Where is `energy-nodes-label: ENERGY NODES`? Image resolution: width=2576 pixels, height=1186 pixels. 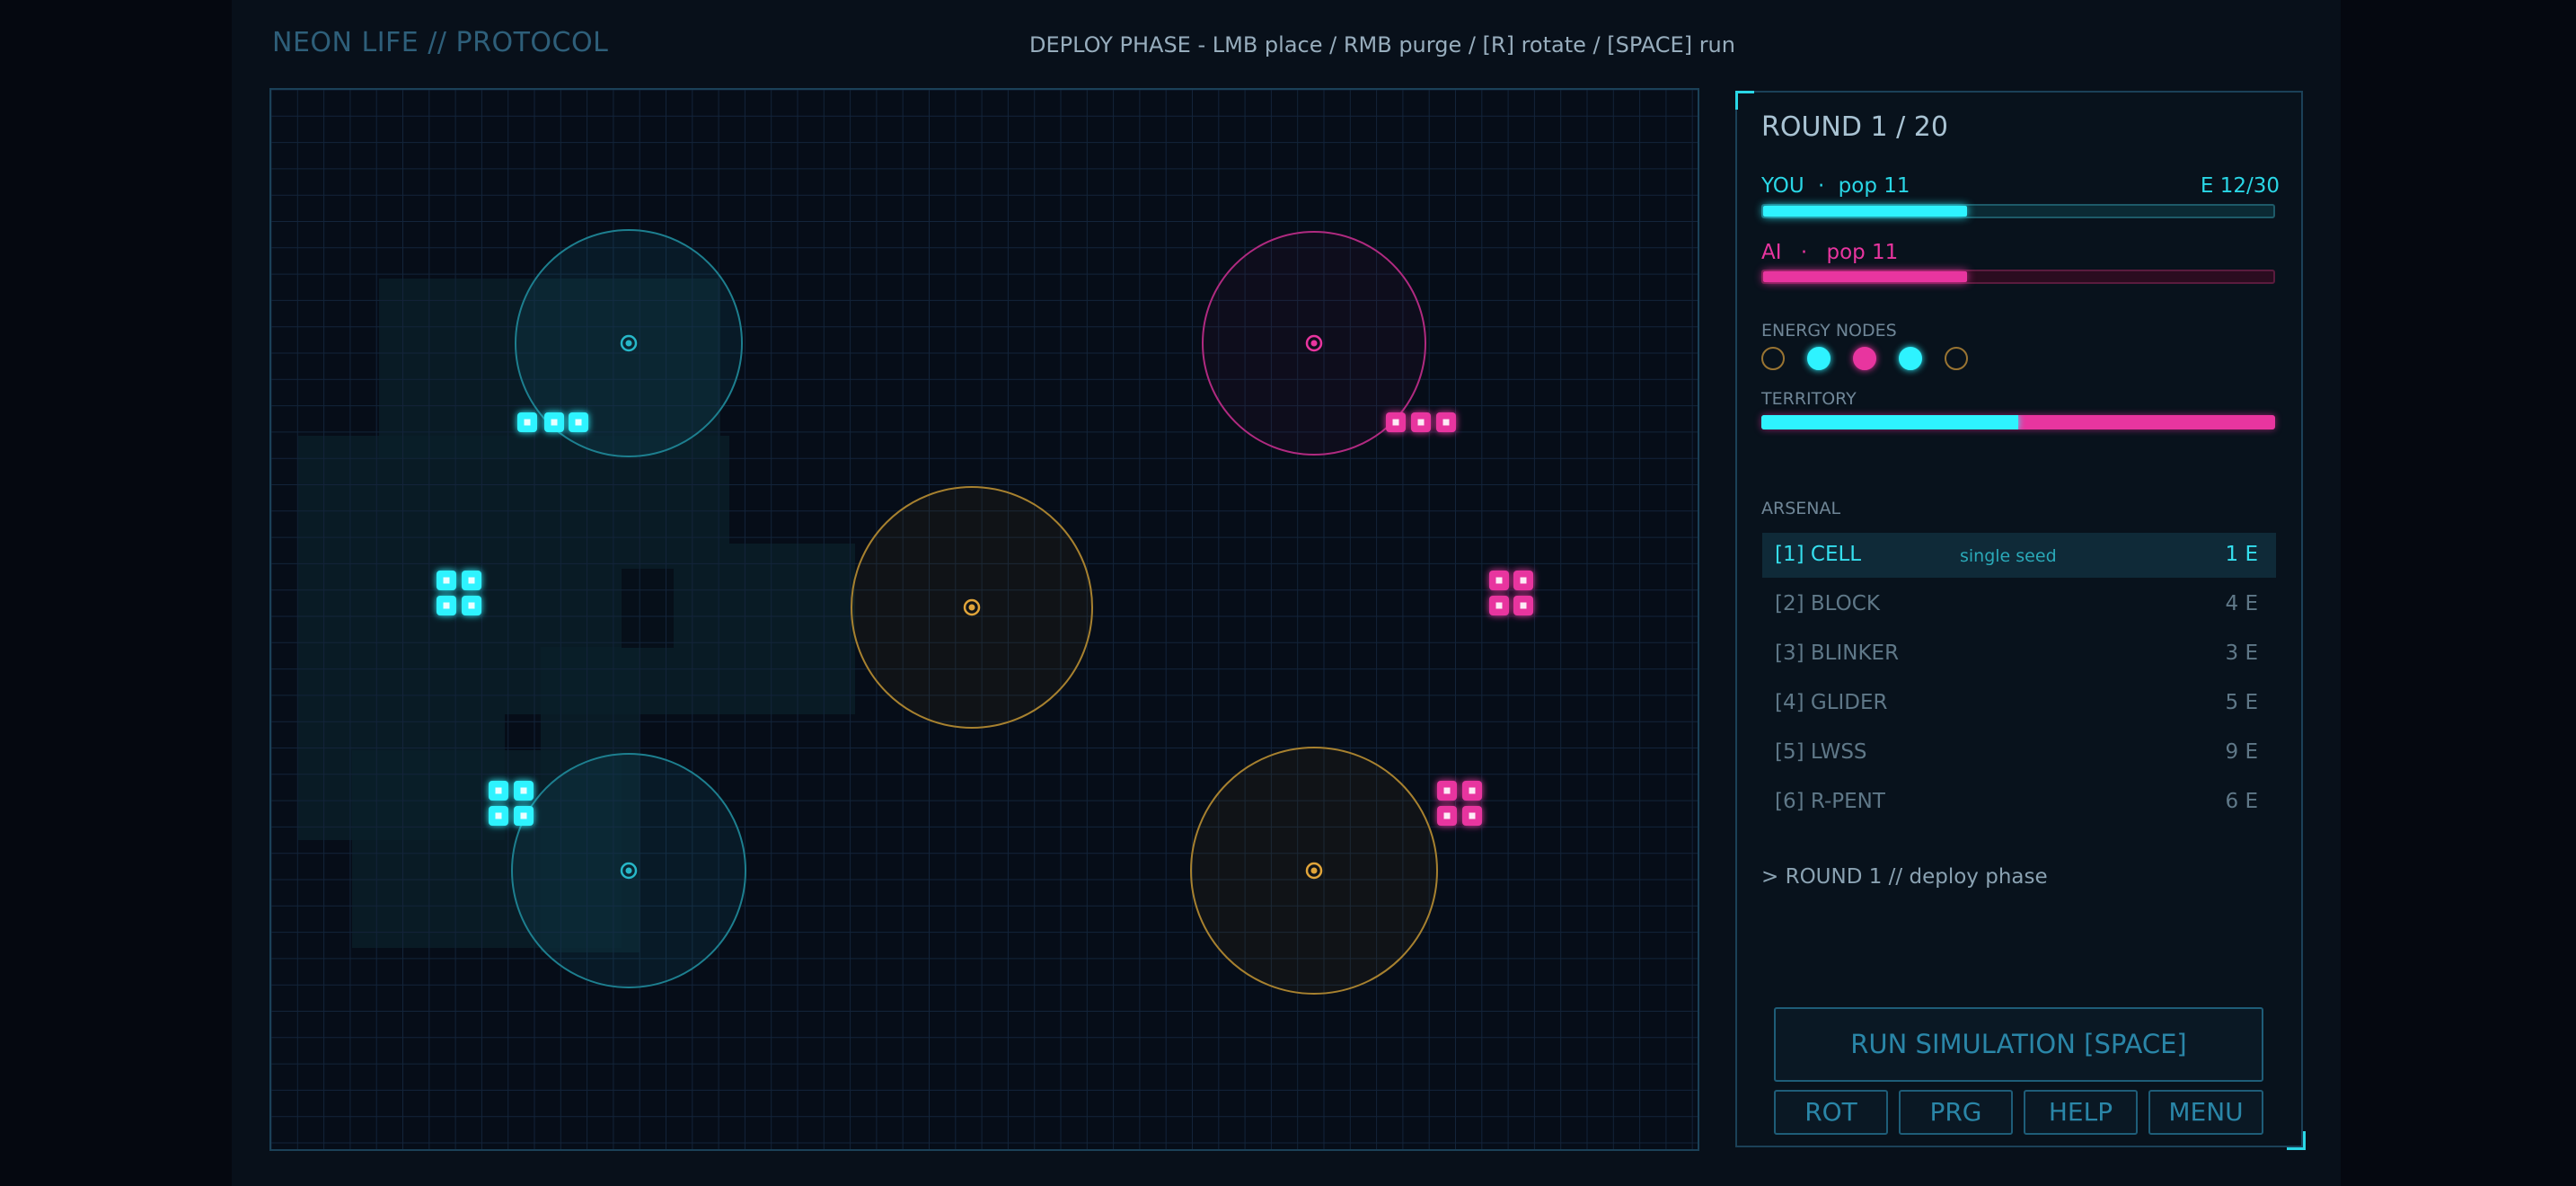
energy-nodes-label: ENERGY NODES is located at coordinates (1829, 331).